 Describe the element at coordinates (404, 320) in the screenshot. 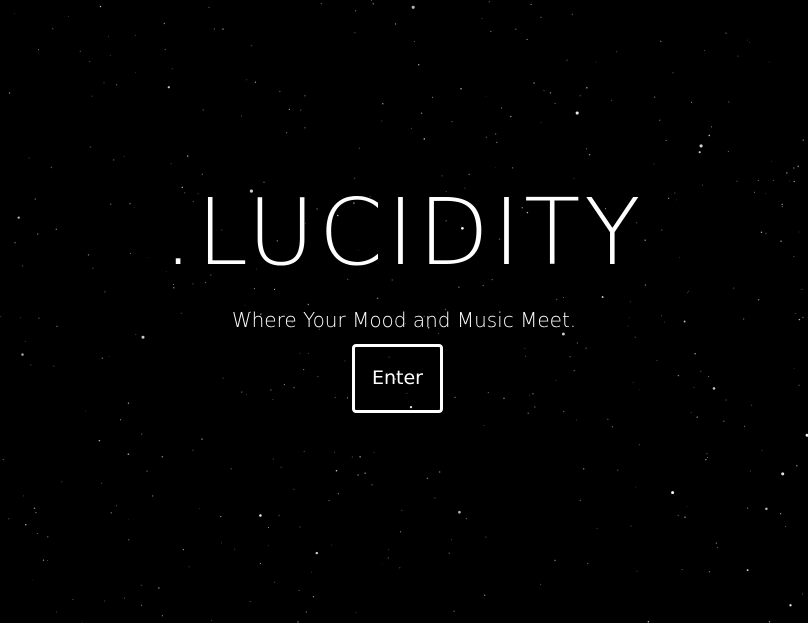

I see `tagline: Where Your Mood and Music Meet.` at that location.